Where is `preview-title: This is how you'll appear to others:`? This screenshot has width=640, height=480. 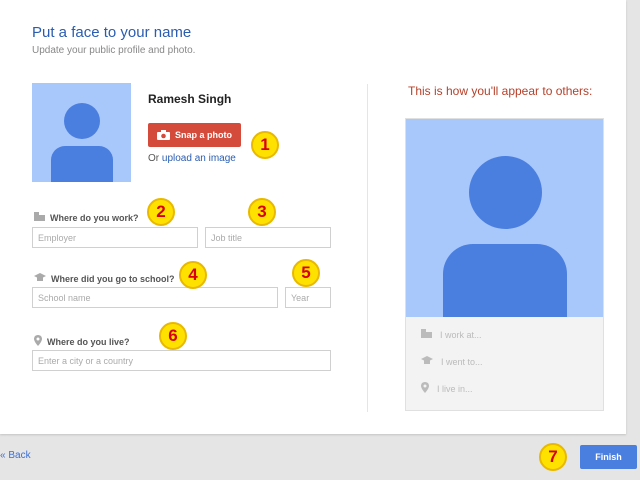 preview-title: This is how you'll appear to others: is located at coordinates (500, 91).